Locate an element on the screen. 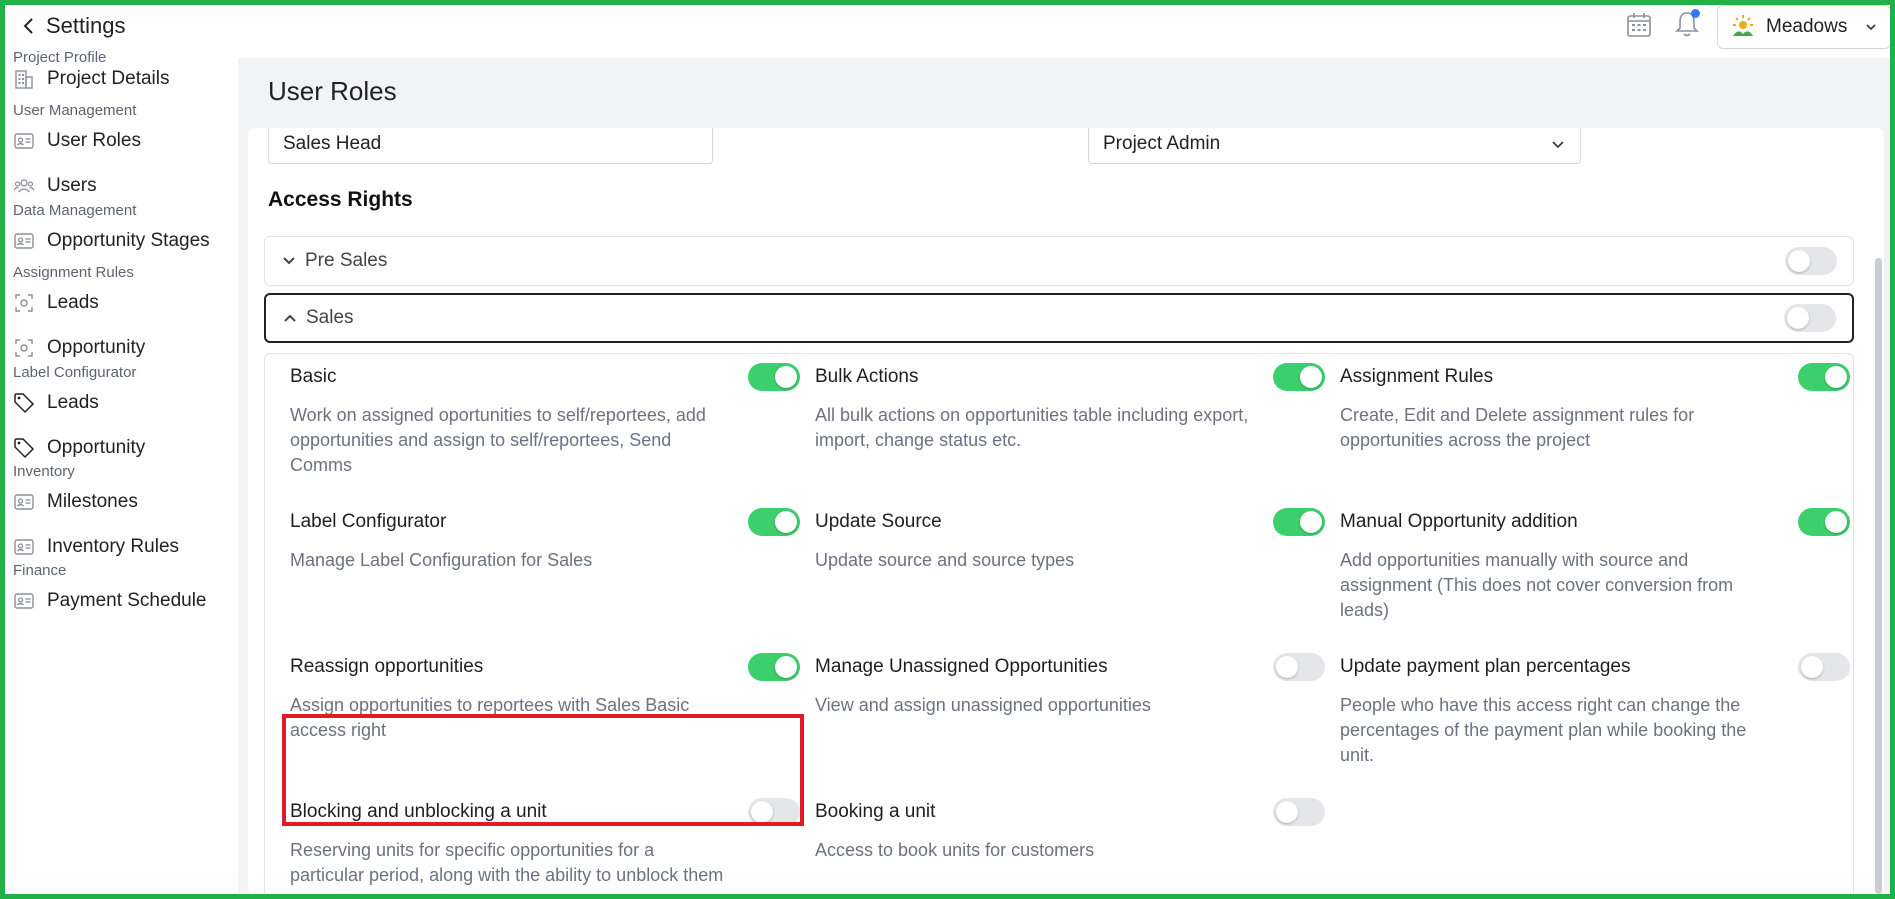 Image resolution: width=1895 pixels, height=899 pixels. sidebar-item-payment-schedule: Payment Schedule is located at coordinates (124, 601).